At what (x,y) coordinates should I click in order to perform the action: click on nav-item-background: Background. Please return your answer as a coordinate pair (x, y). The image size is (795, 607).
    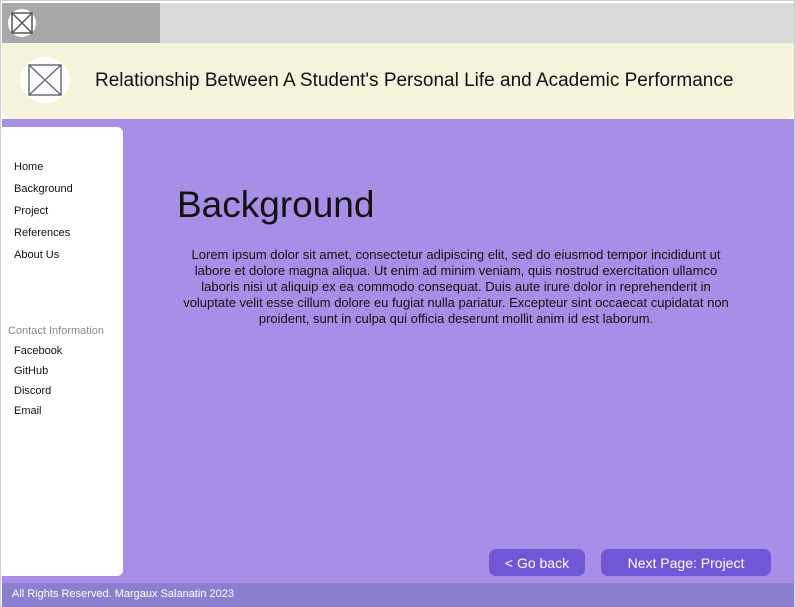
    Looking at the image, I should click on (43, 189).